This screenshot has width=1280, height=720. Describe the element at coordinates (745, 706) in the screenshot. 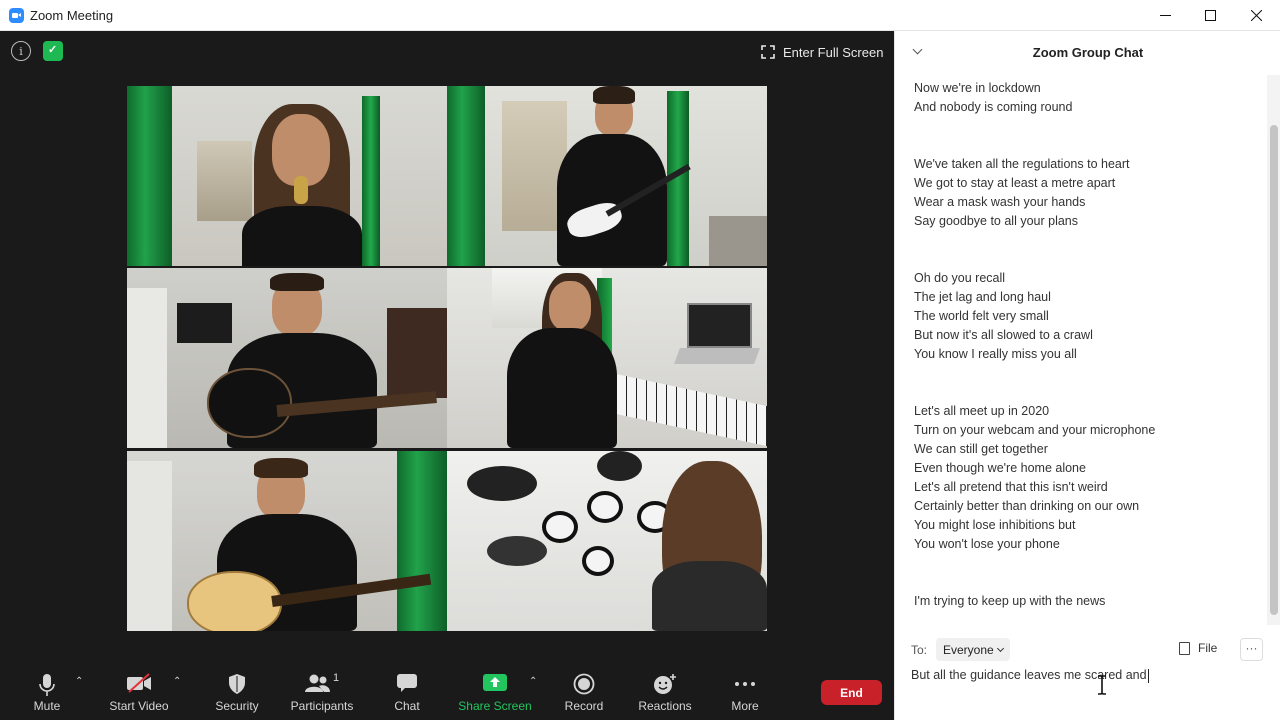

I see `more-label: More` at that location.